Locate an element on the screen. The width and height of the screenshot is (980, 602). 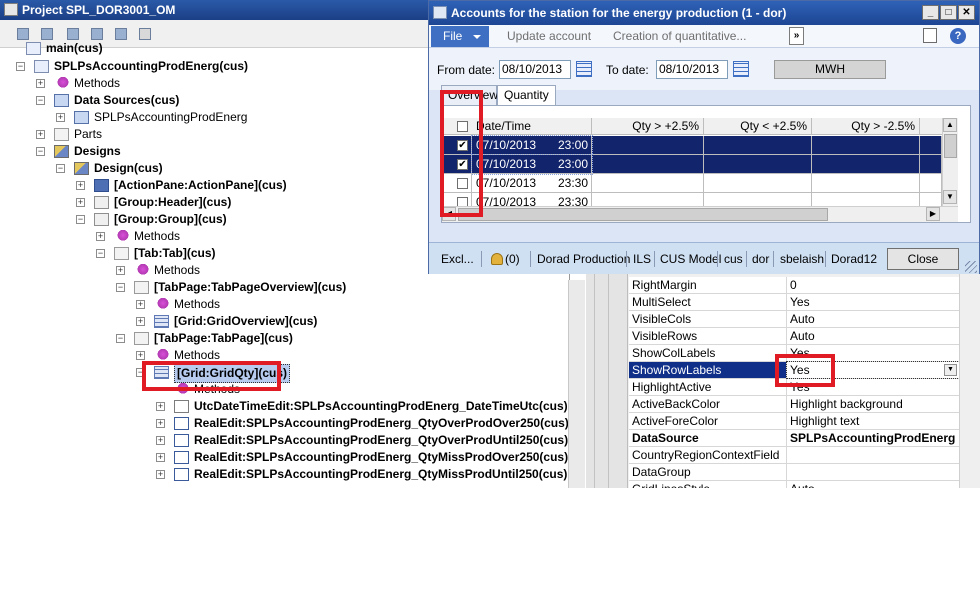
tree-node: − [TabPage:TabPage](cus) is located at coordinates (284, 338).